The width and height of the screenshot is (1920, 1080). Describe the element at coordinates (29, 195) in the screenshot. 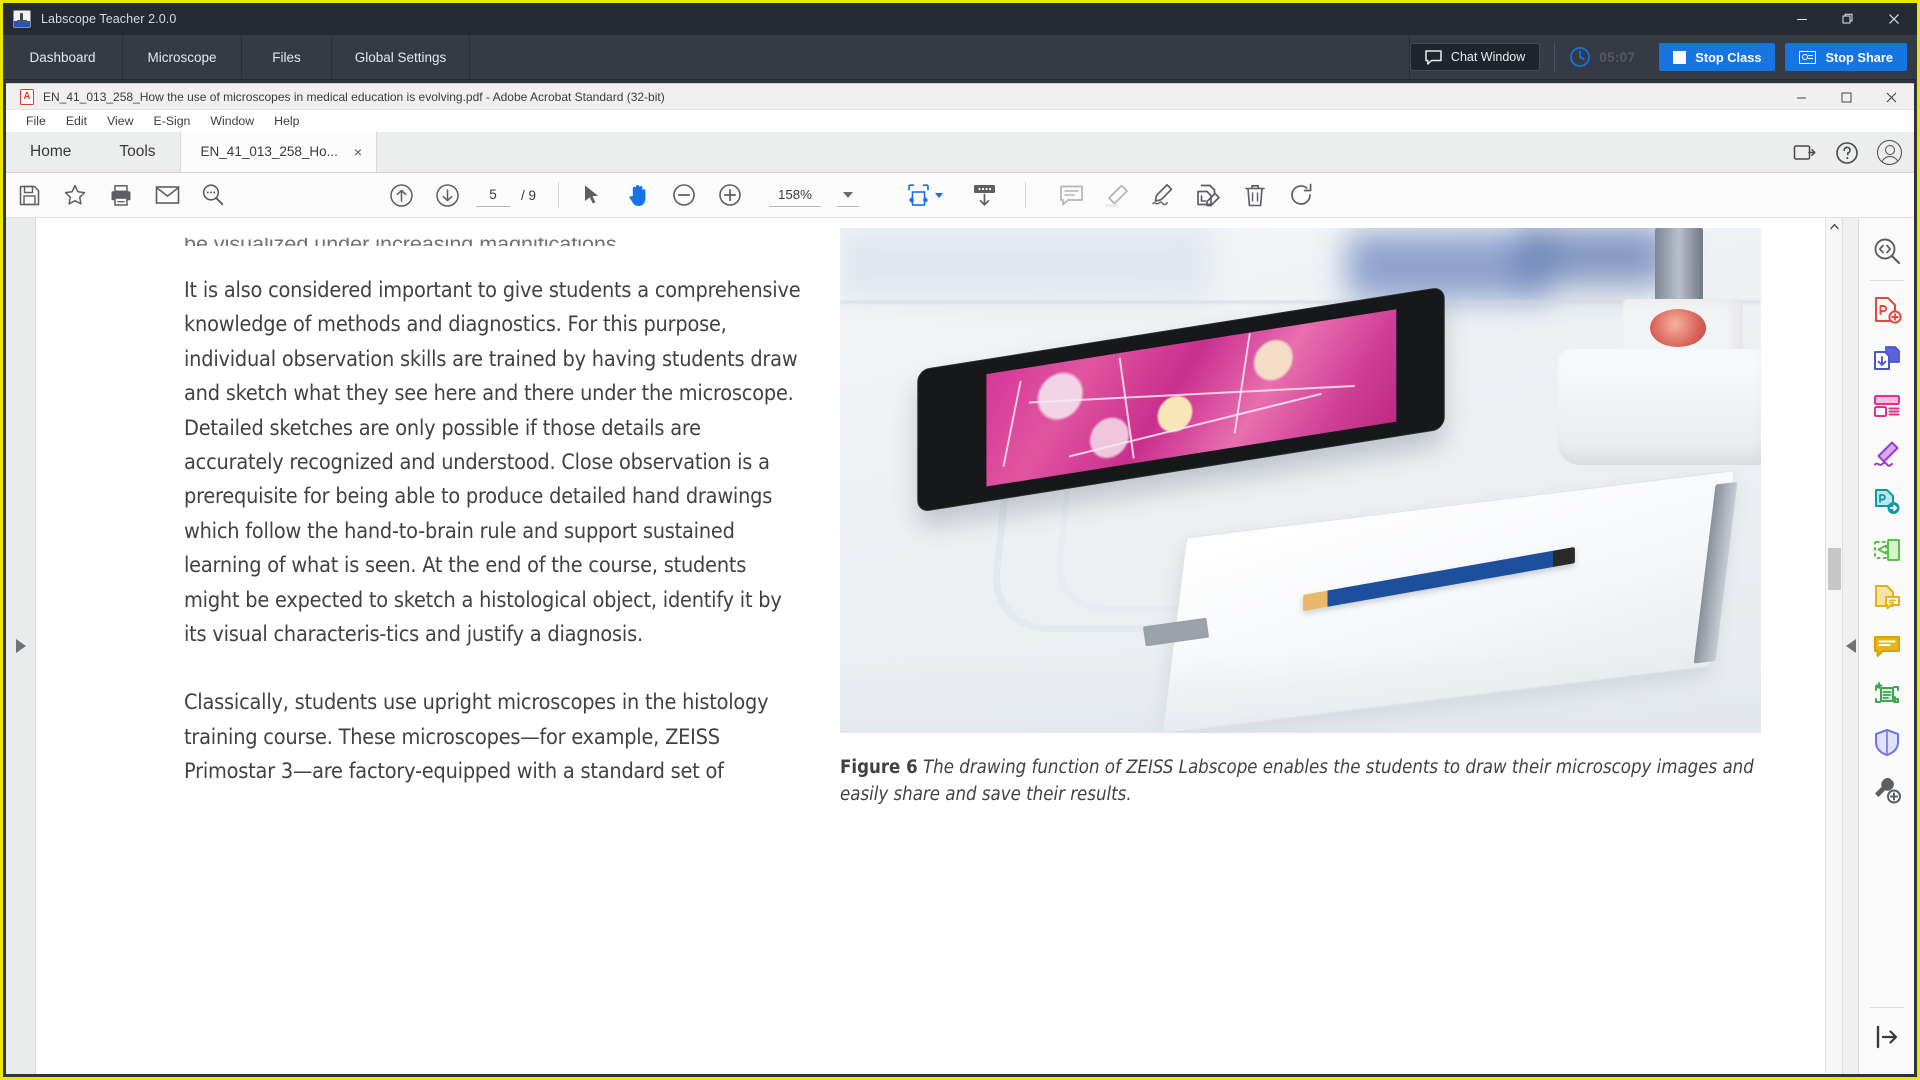

I see `save-icon` at that location.